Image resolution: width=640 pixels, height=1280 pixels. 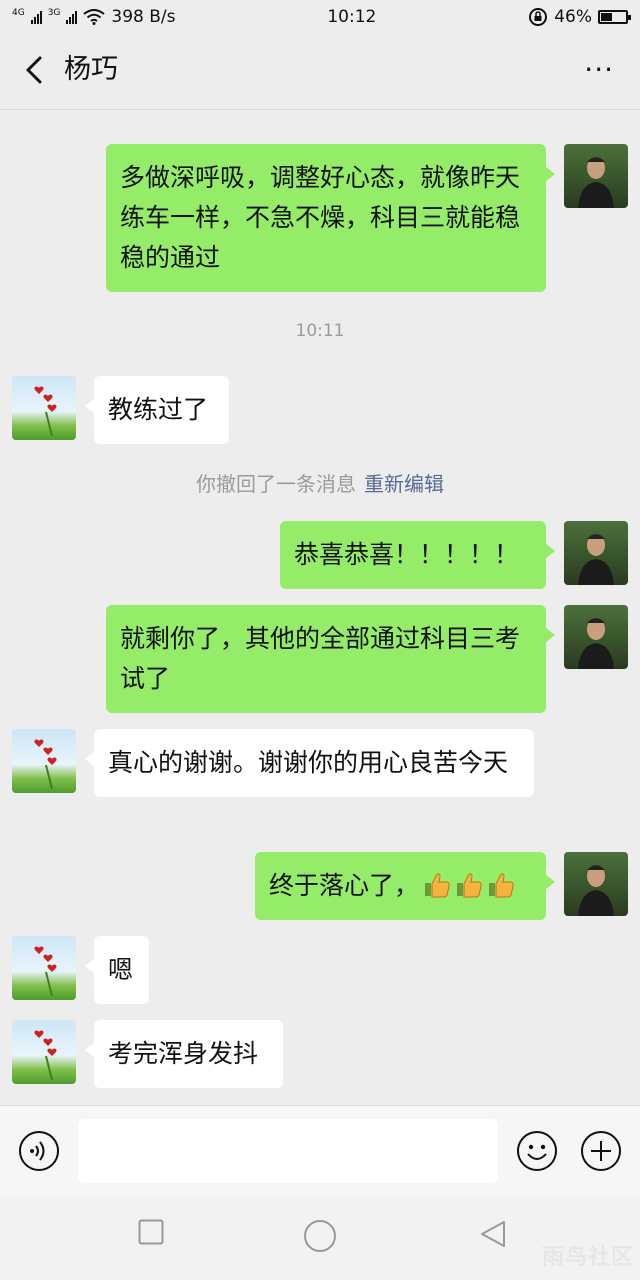 What do you see at coordinates (537, 1151) in the screenshot?
I see `emoji-icon` at bounding box center [537, 1151].